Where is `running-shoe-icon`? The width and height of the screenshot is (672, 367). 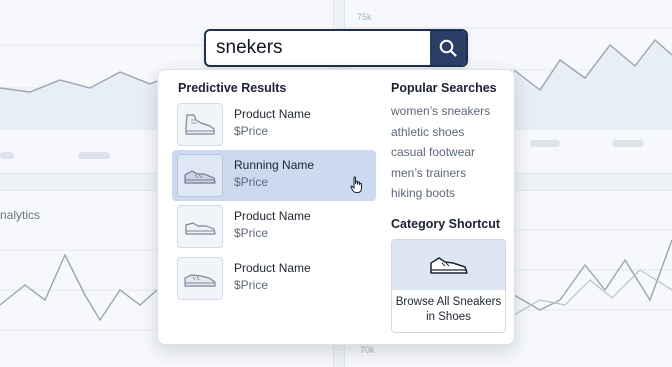 running-shoe-icon is located at coordinates (200, 175).